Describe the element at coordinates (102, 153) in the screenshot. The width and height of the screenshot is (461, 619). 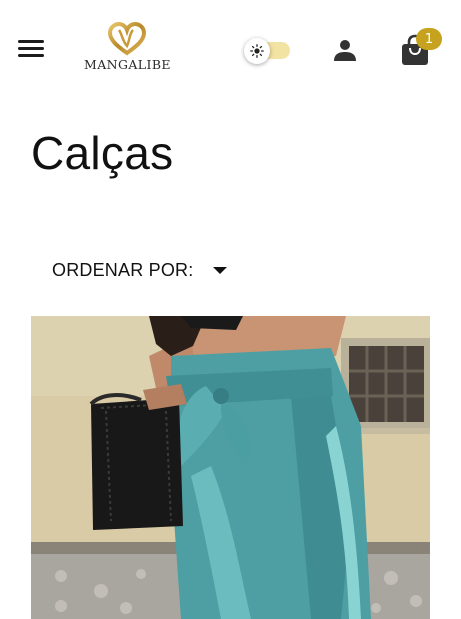
I see `page-title: Calças` at that location.